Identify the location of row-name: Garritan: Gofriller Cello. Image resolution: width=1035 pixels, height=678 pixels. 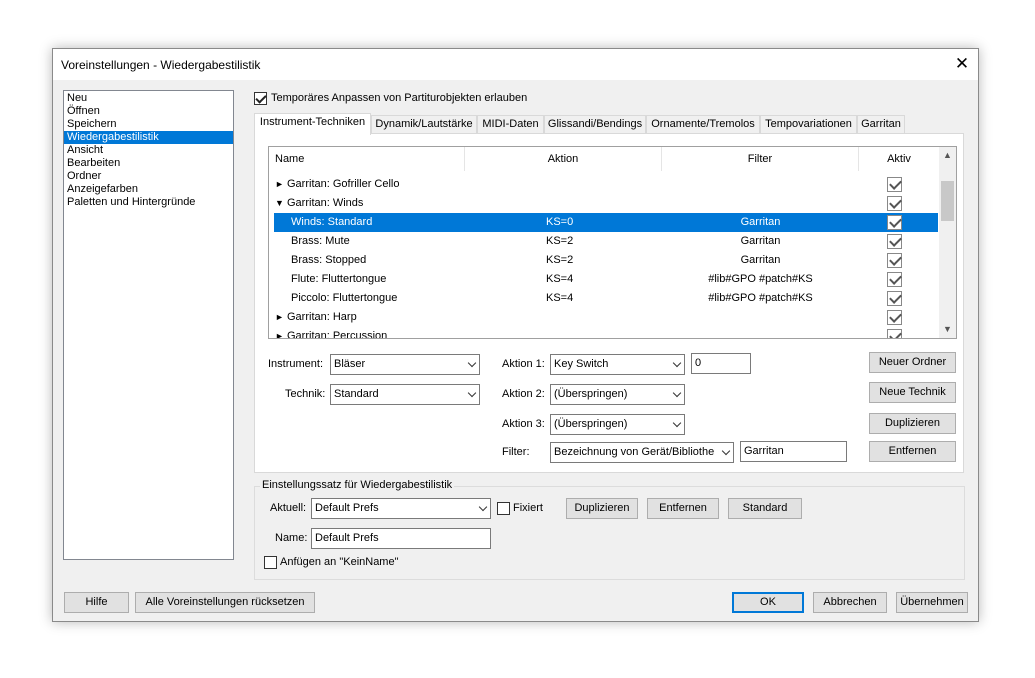
(343, 184).